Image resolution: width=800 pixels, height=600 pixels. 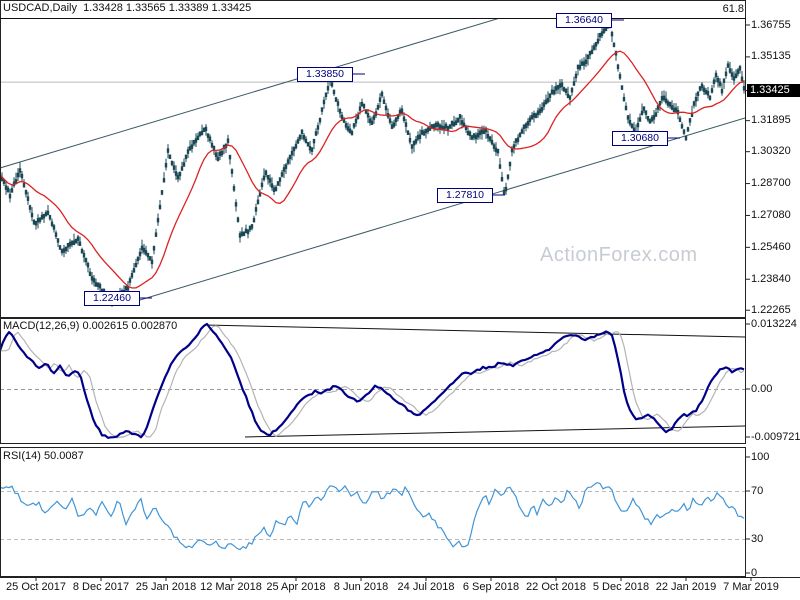 What do you see at coordinates (771, 278) in the screenshot?
I see `price-axis-tick: 1.23840` at bounding box center [771, 278].